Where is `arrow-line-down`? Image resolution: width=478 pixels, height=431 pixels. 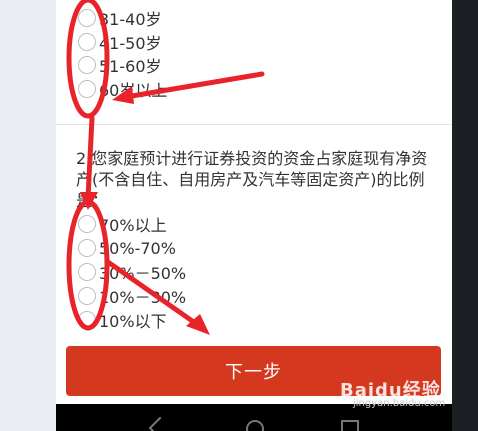 arrow-line-down is located at coordinates (90, 158).